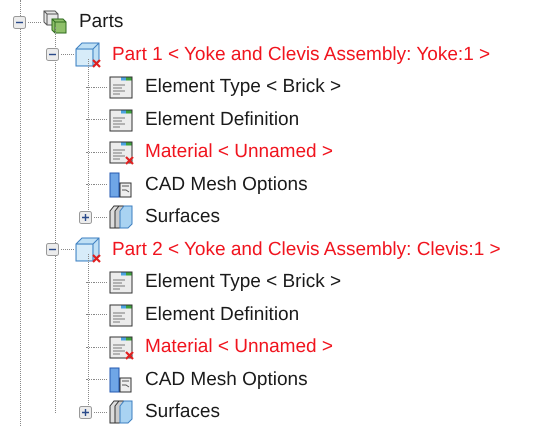  I want to click on tree-item-label: Parts, so click(101, 22).